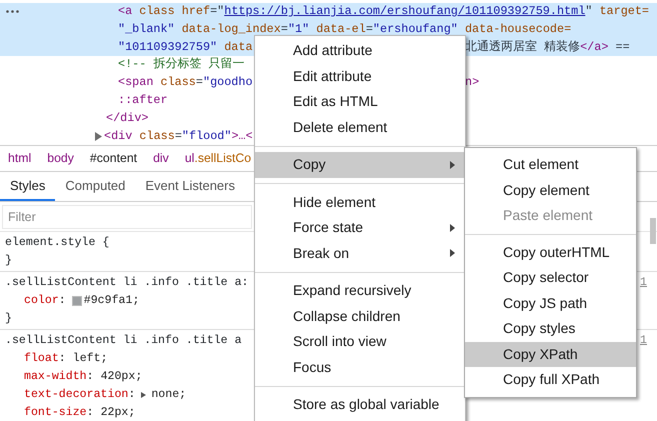  I want to click on code-line: "101109392759" data, so click(185, 47).